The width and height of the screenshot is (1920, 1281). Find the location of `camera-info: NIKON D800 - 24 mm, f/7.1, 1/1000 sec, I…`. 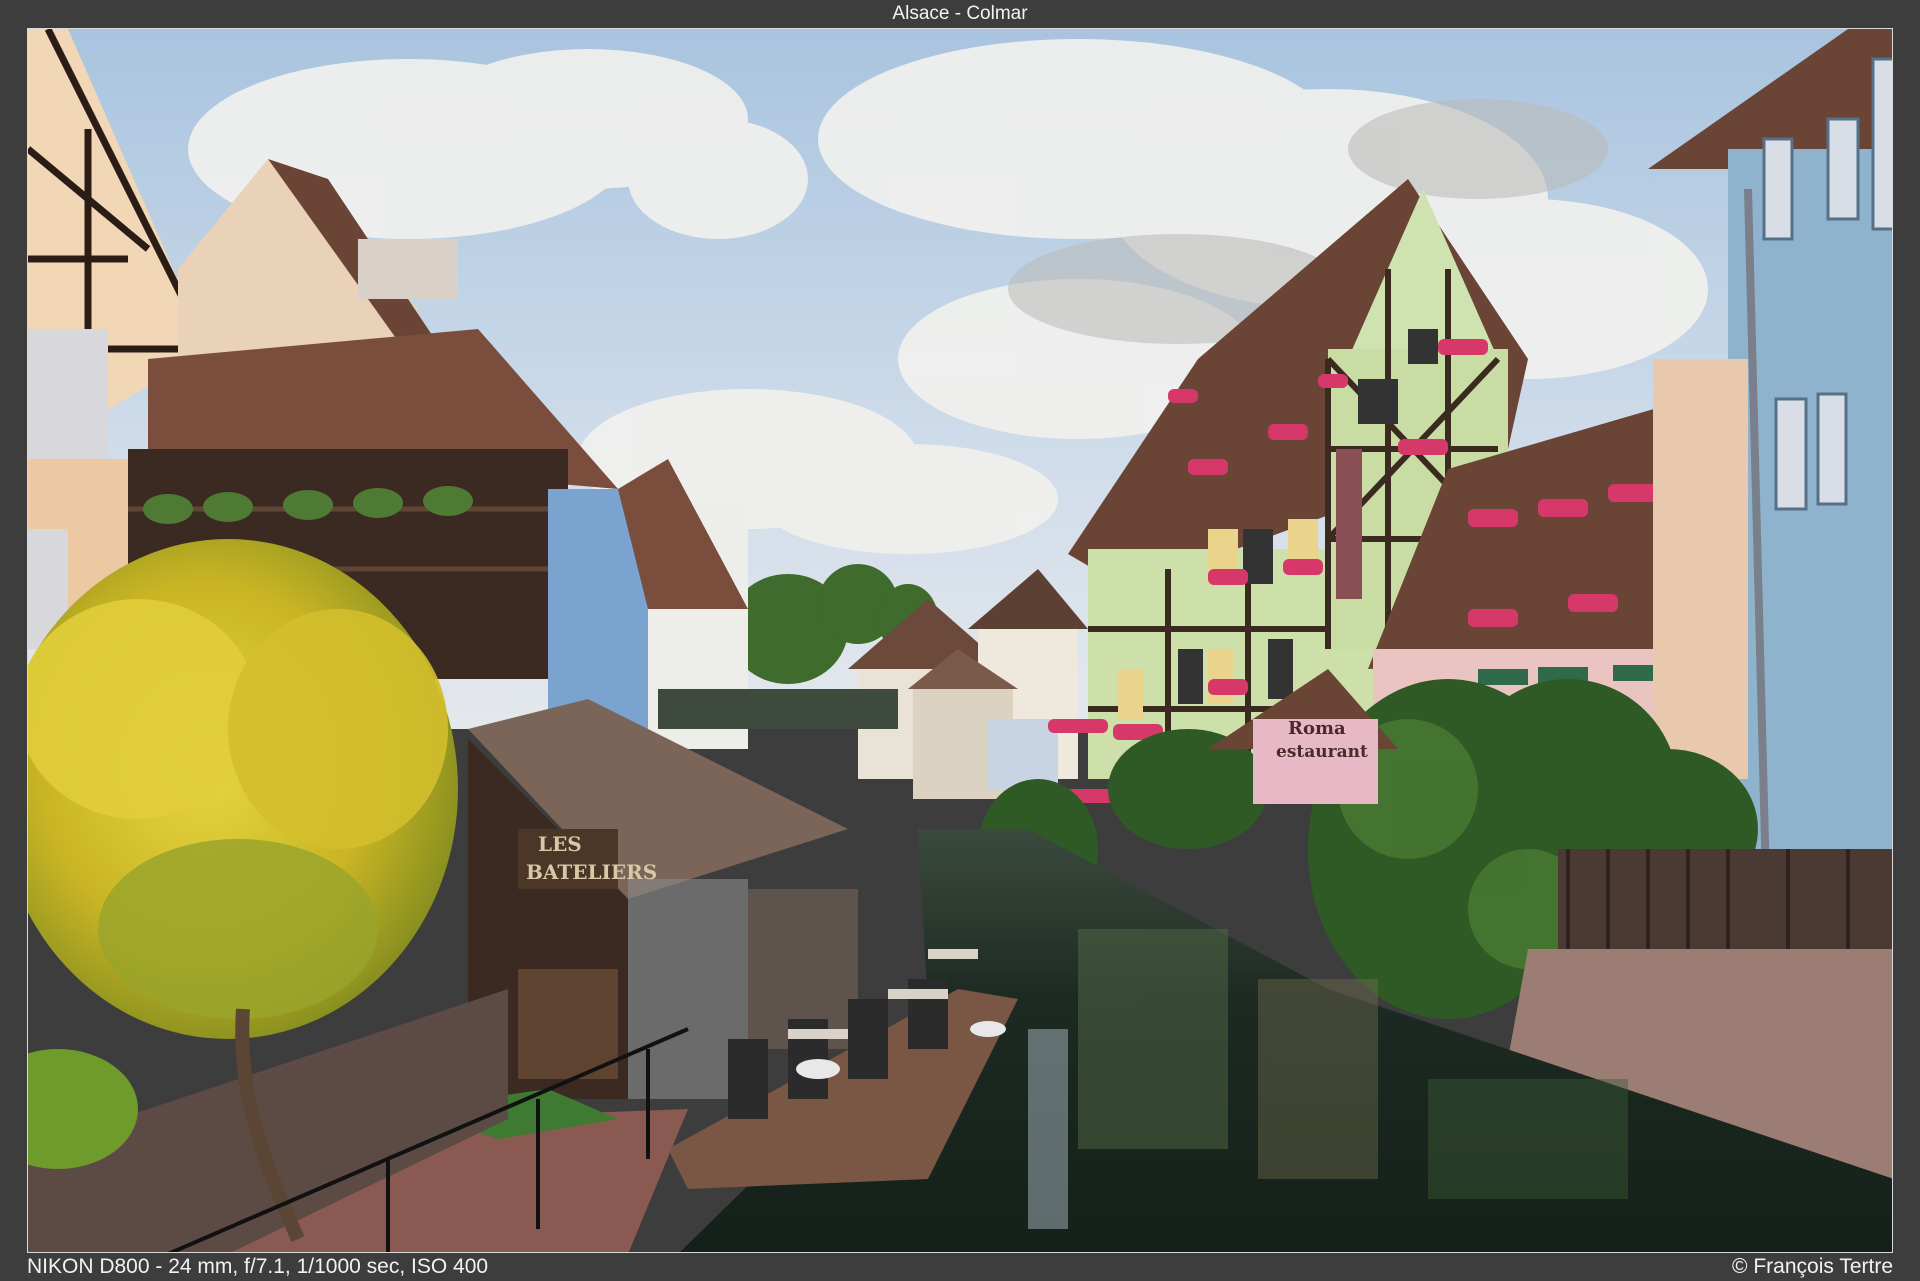

camera-info: NIKON D800 - 24 mm, f/7.1, 1/1000 sec, I… is located at coordinates (258, 1266).